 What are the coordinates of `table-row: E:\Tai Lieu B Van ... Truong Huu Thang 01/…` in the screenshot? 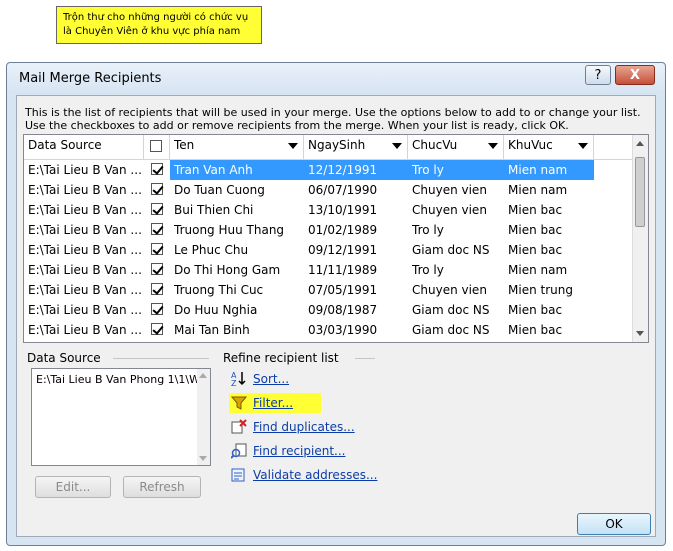 It's located at (329, 230).